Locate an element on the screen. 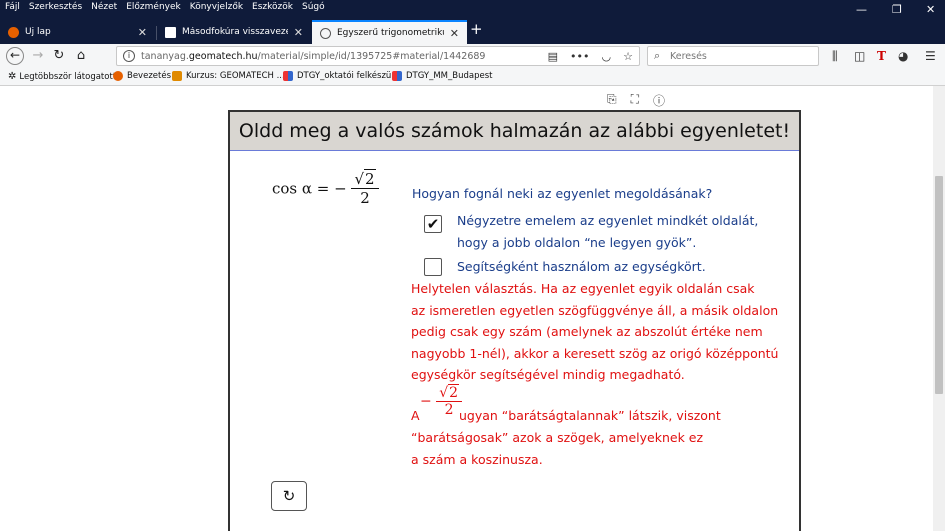 The height and width of the screenshot is (531, 945). tab-masodfoku: Másodfokúra visszavezethető tr ✕ is located at coordinates (234, 32).